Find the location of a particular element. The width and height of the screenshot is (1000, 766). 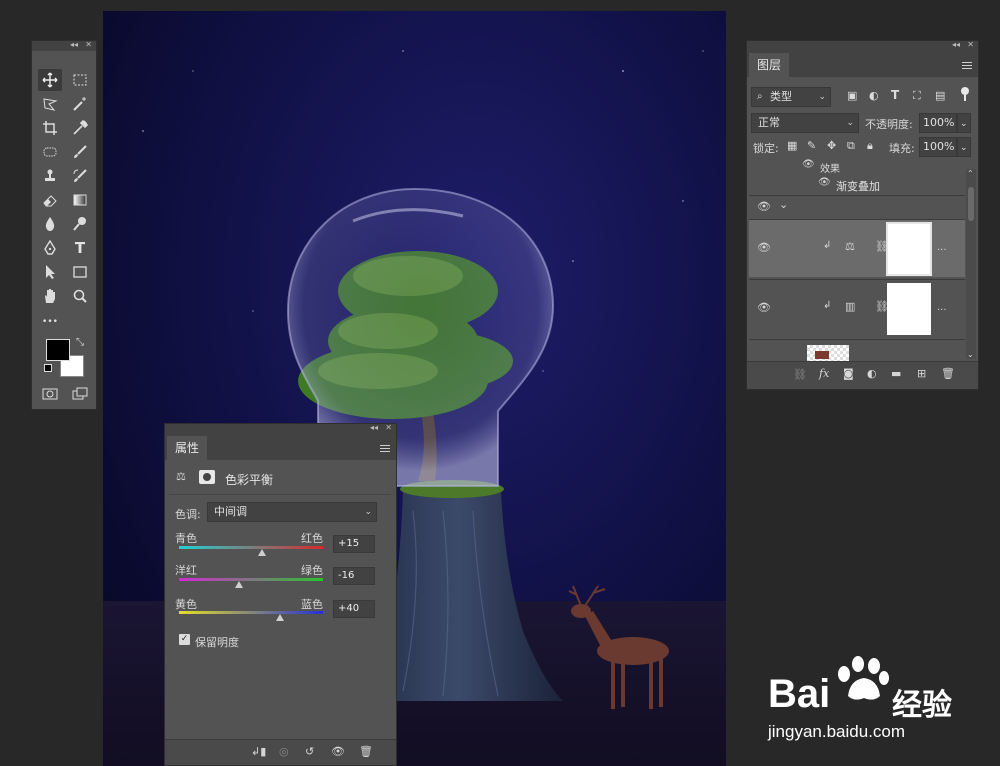

crop-tool-icon is located at coordinates (50, 128).